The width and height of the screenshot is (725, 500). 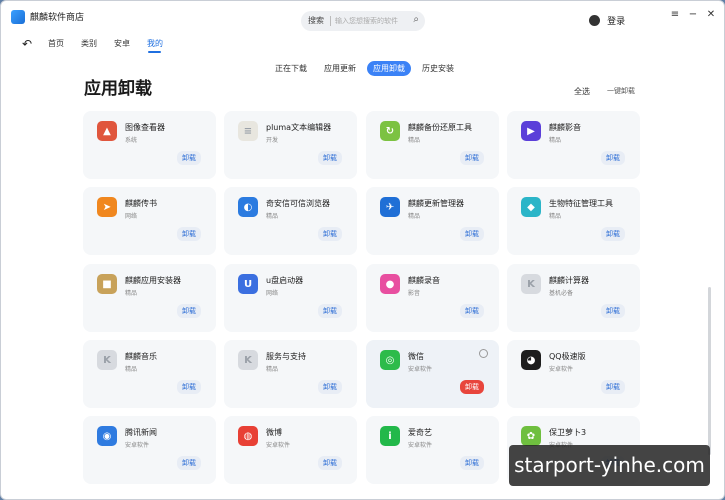 I want to click on app-card: Uu盘启动器网络卸载, so click(x=290, y=298).